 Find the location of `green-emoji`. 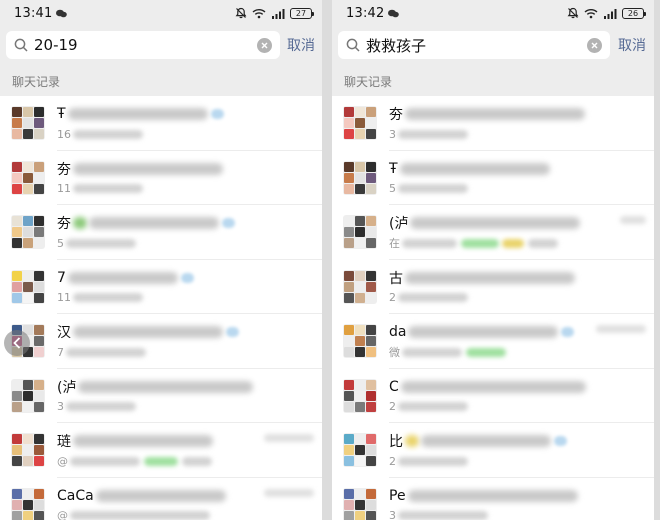

green-emoji is located at coordinates (80, 223).